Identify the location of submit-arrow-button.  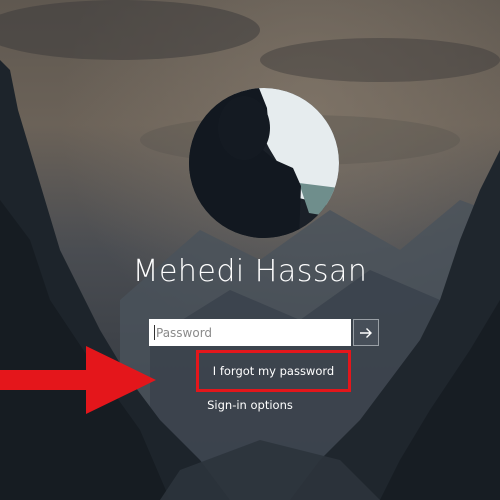
(366, 332).